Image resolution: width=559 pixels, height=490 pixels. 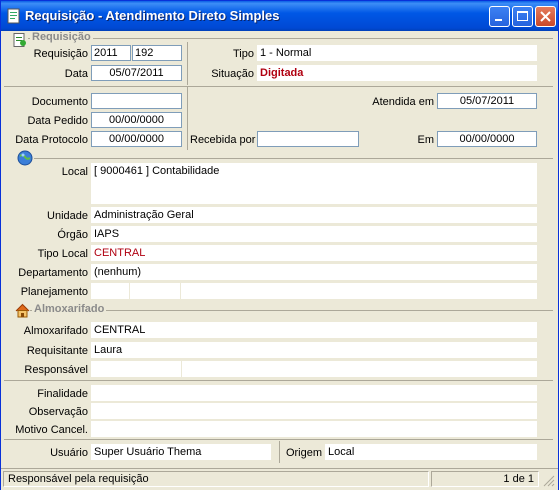 I want to click on unidade-label: Unidade, so click(x=67, y=216).